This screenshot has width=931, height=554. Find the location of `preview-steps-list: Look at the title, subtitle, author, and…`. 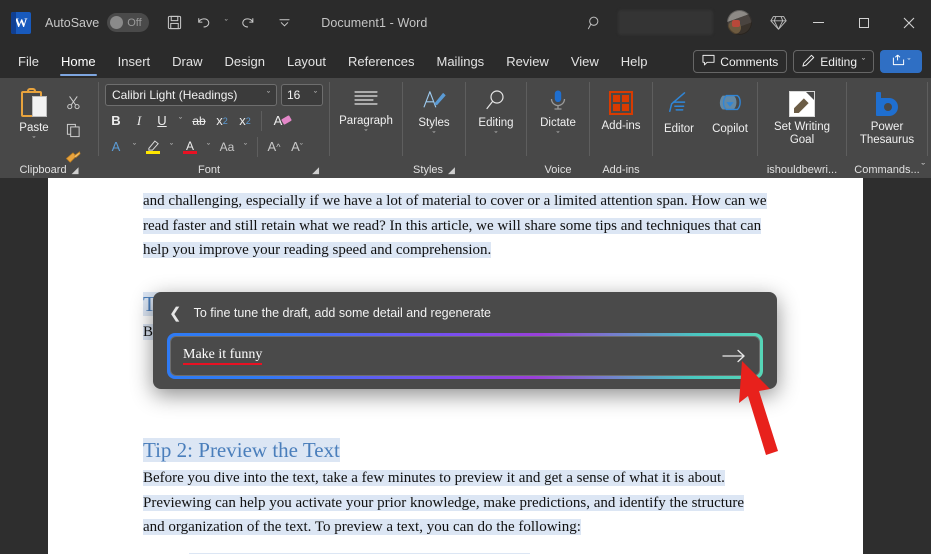

preview-steps-list: Look at the title, subtitle, author, and… is located at coordinates (478, 551).